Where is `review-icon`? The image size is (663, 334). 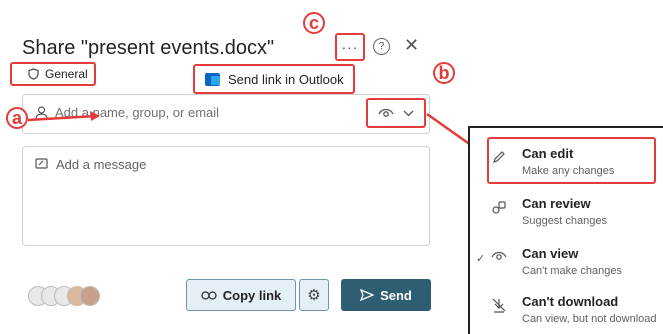 review-icon is located at coordinates (499, 207).